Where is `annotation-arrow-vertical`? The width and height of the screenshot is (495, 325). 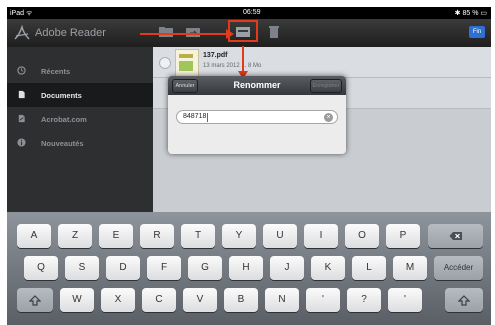 annotation-arrow-vertical is located at coordinates (243, 60).